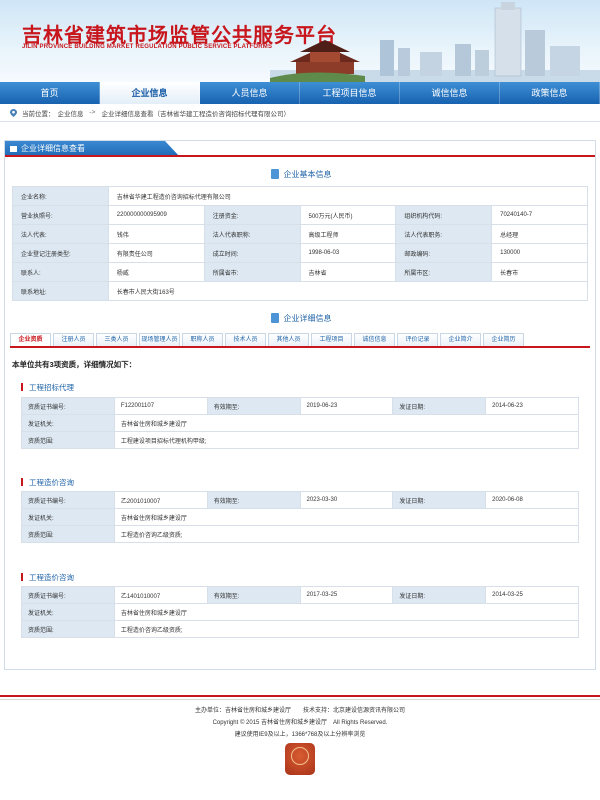  What do you see at coordinates (300, 735) in the screenshot?
I see `footer-browser-note: 建议使用IE9及以上，1366*768及以上分辨率浏览` at bounding box center [300, 735].